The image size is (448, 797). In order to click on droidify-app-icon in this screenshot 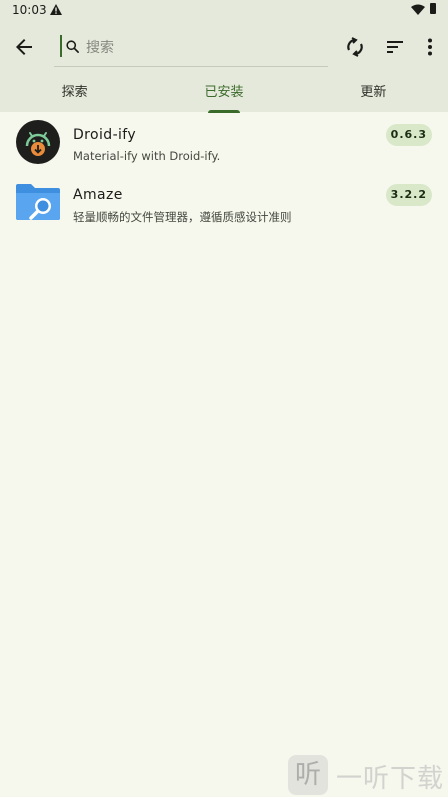, I will do `click(38, 142)`.